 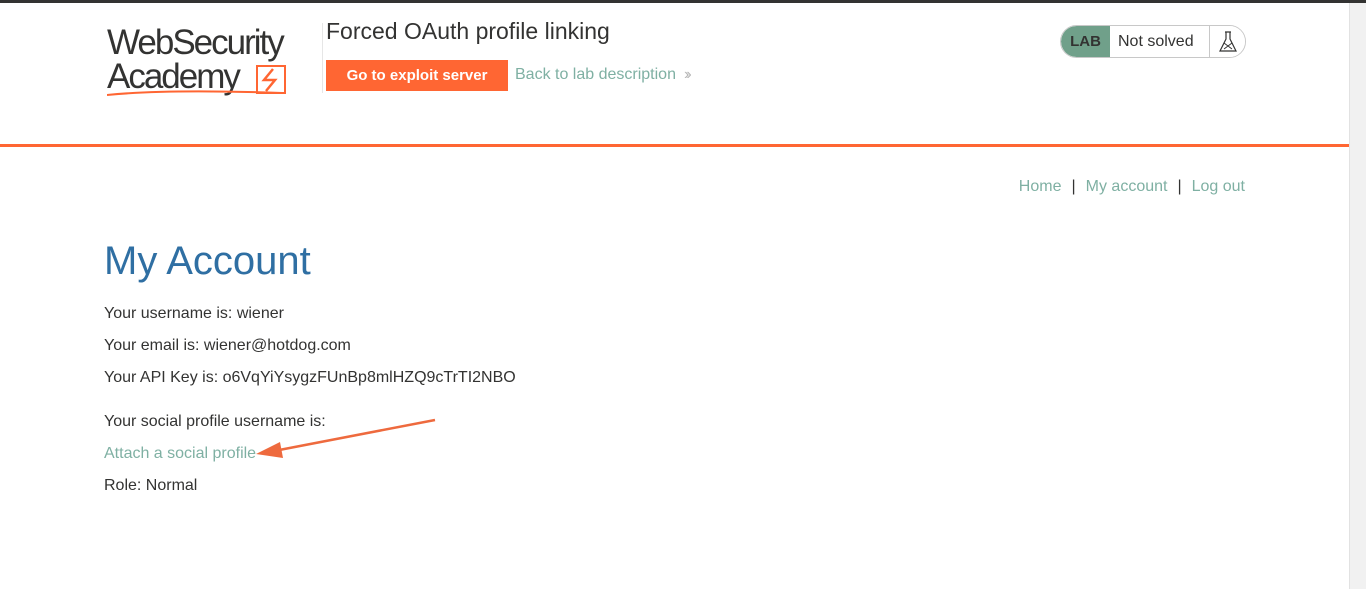 What do you see at coordinates (1085, 41) in the screenshot?
I see `lab-badge: LAB` at bounding box center [1085, 41].